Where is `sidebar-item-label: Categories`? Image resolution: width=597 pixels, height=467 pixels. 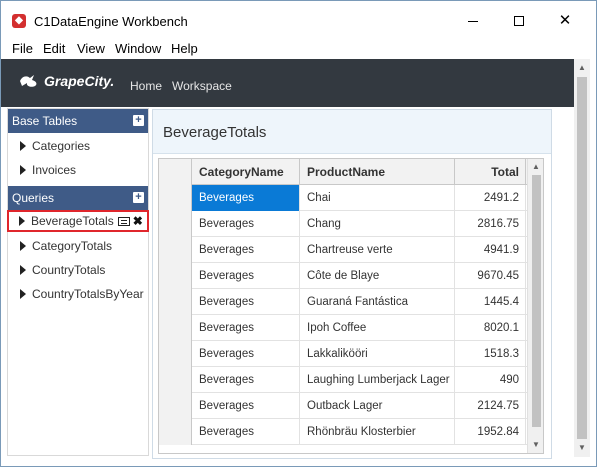
sidebar-item-label: Categories is located at coordinates (61, 146).